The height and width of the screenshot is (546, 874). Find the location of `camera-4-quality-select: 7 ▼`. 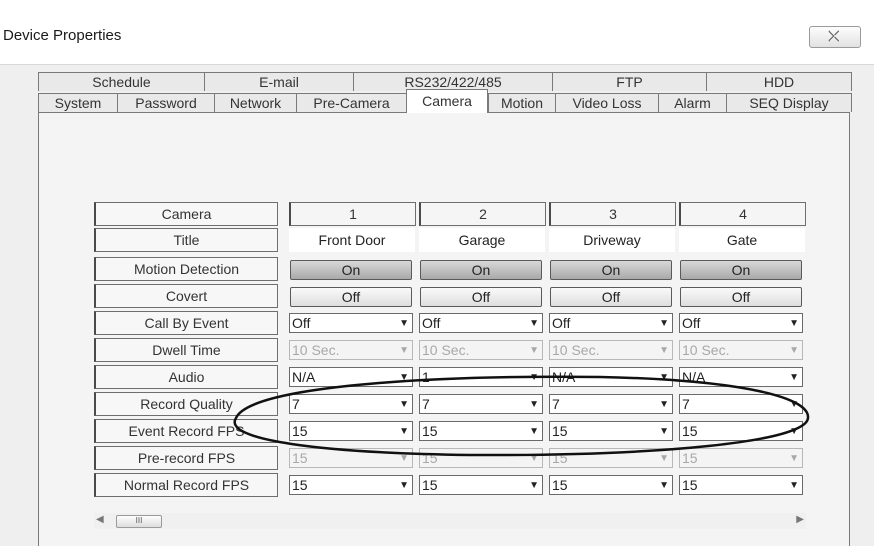

camera-4-quality-select: 7 ▼ is located at coordinates (741, 404).